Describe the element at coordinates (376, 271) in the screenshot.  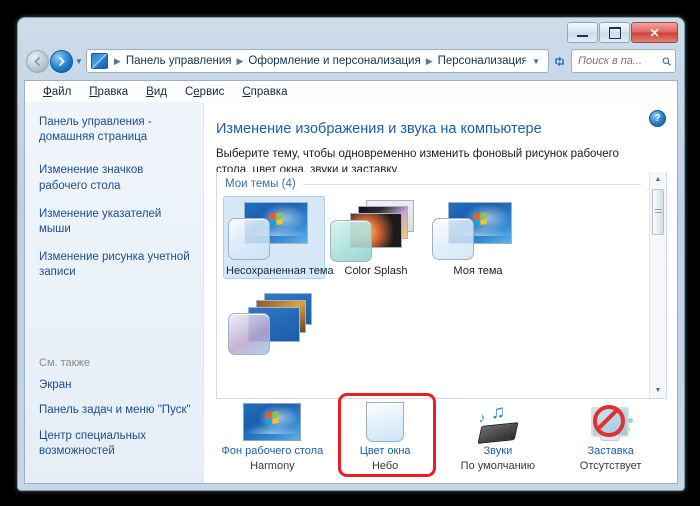
I see `theme-label: Color Splash` at that location.